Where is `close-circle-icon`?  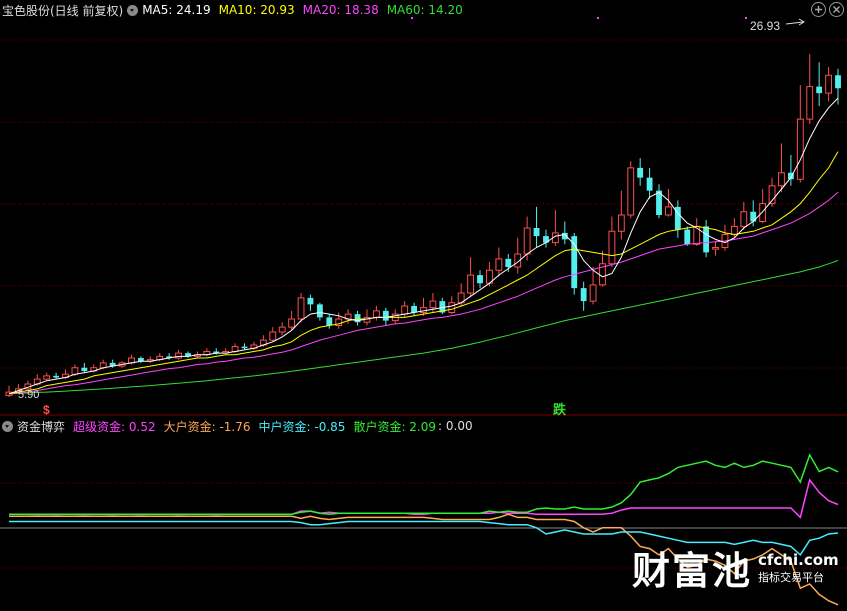 close-circle-icon is located at coordinates (836, 9).